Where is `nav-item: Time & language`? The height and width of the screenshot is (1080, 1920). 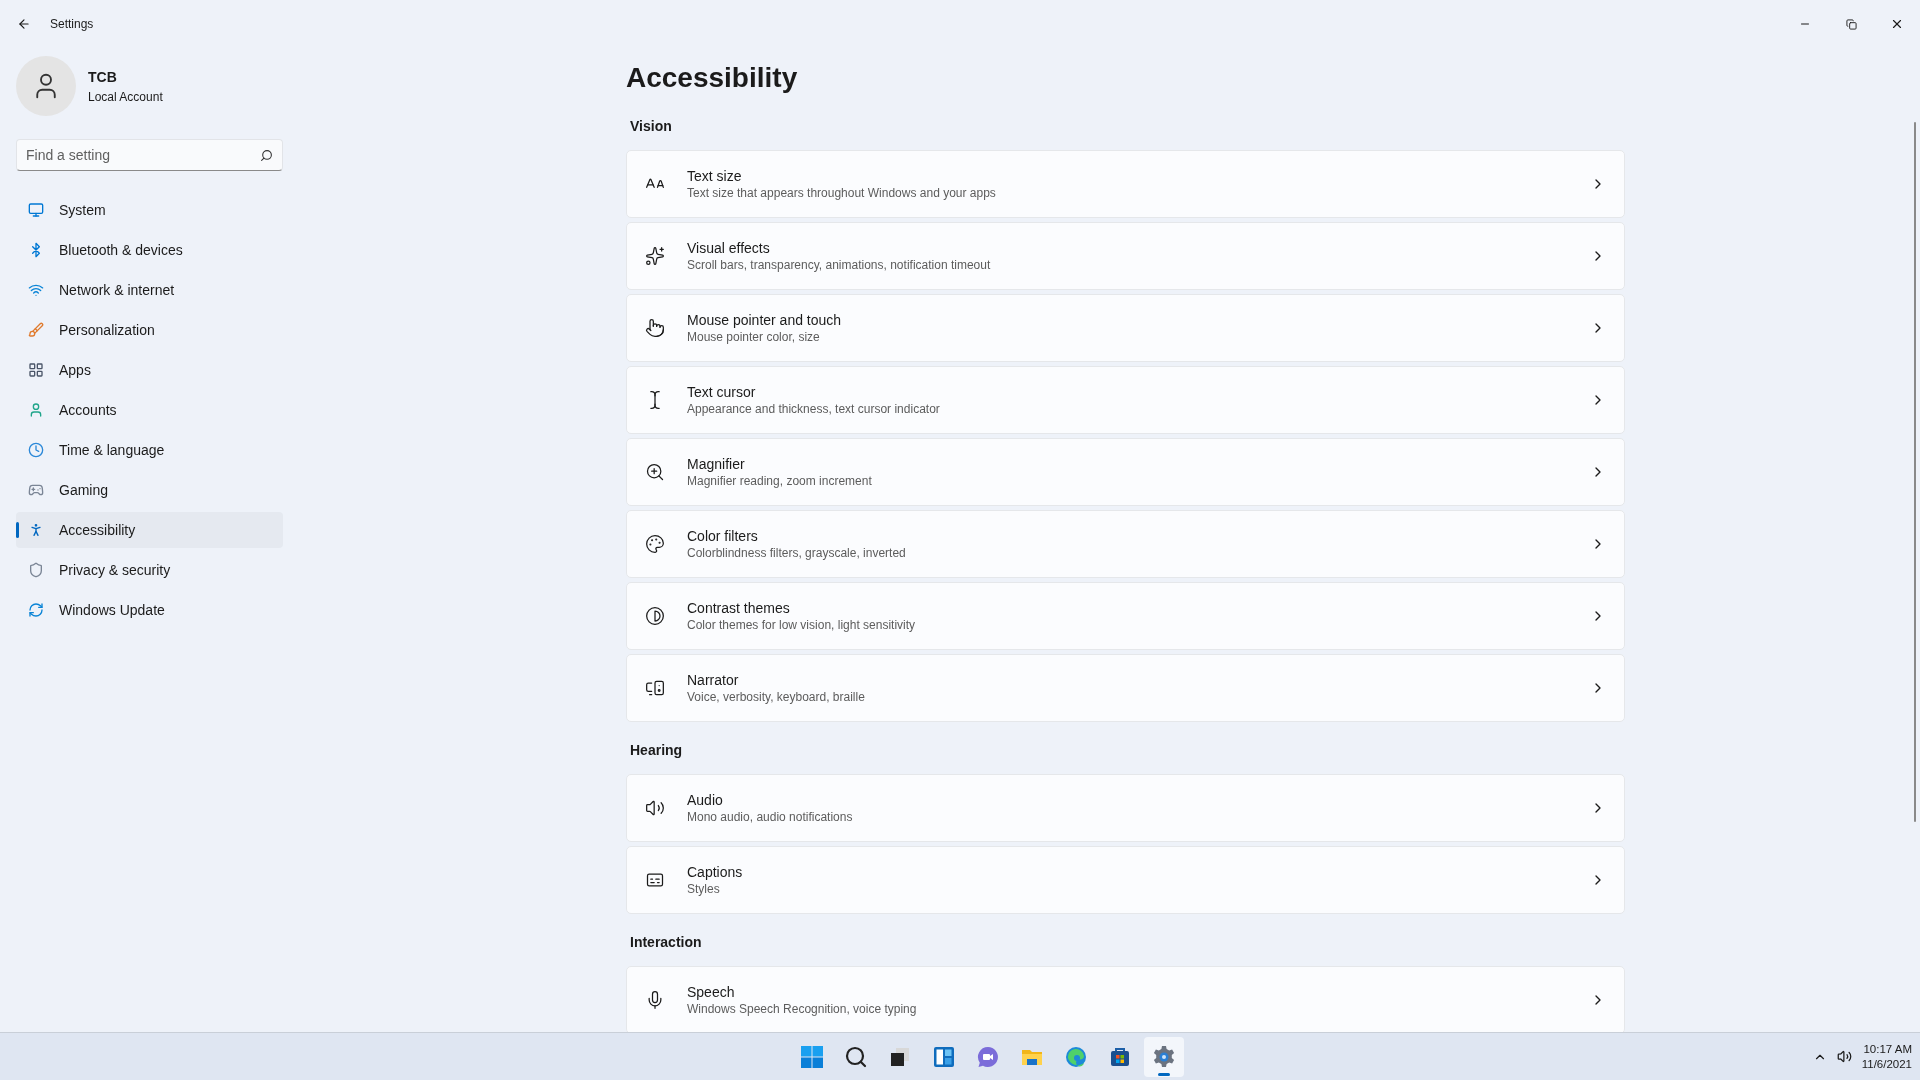
nav-item: Time & language is located at coordinates (149, 450).